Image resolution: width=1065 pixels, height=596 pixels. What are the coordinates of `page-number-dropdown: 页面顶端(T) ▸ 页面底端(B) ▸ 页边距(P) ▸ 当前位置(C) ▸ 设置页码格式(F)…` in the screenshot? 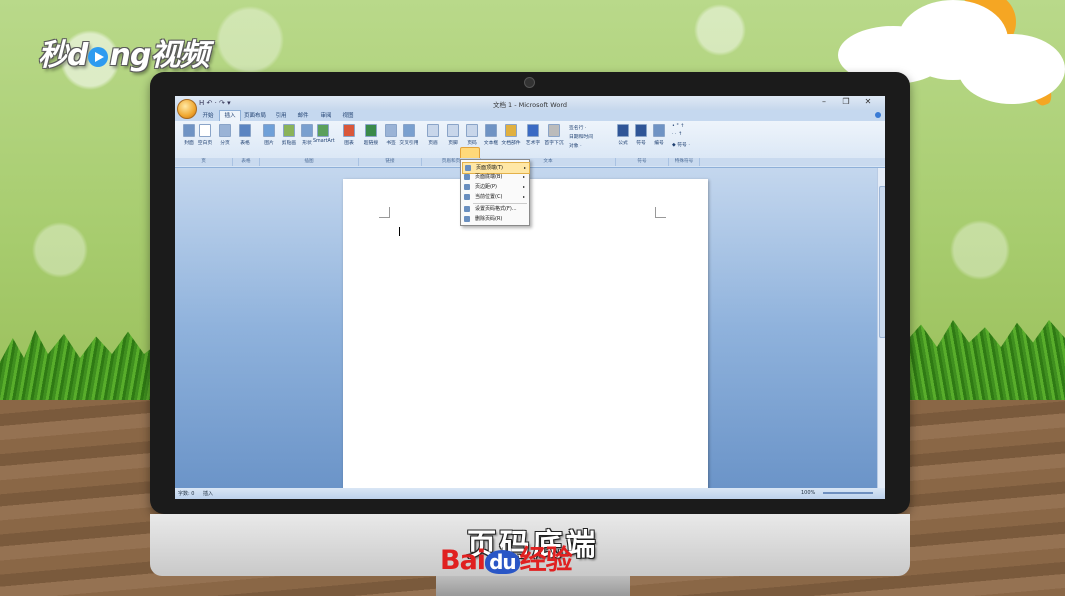 It's located at (495, 192).